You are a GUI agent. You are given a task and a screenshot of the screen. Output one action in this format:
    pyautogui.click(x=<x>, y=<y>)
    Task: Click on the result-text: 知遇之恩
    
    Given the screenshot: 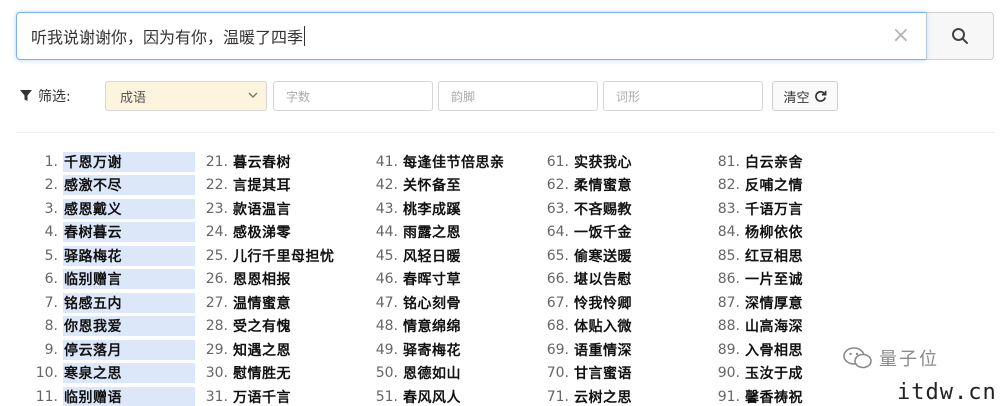 What is the action you would take?
    pyautogui.click(x=262, y=350)
    